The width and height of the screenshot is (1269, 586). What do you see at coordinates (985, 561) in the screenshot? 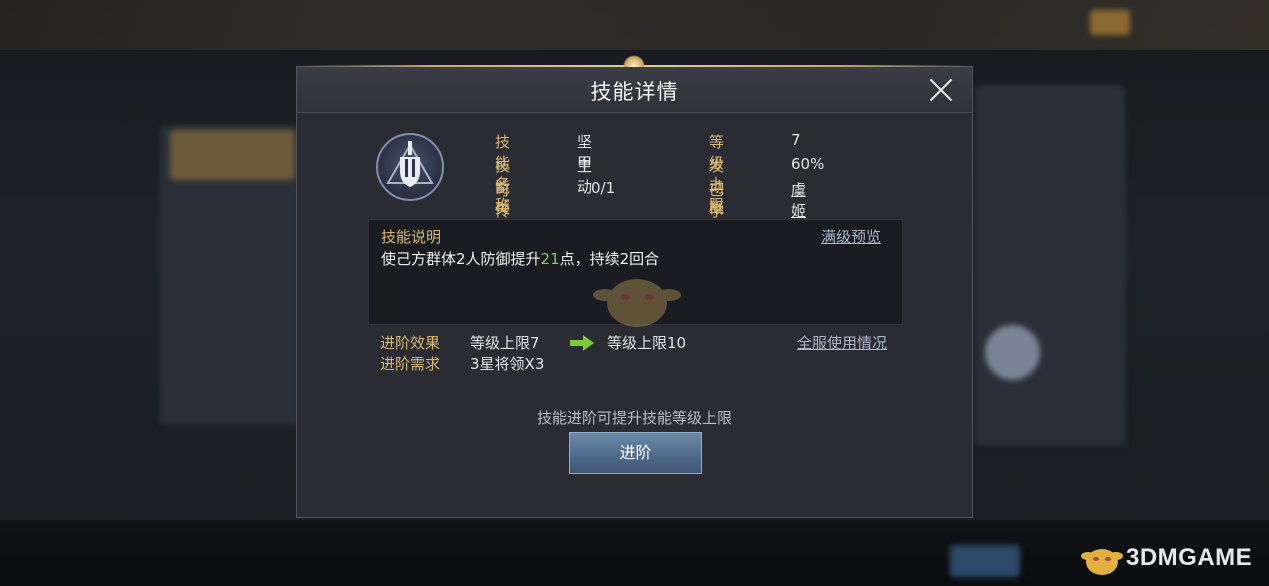
I see `background-bottom-button` at bounding box center [985, 561].